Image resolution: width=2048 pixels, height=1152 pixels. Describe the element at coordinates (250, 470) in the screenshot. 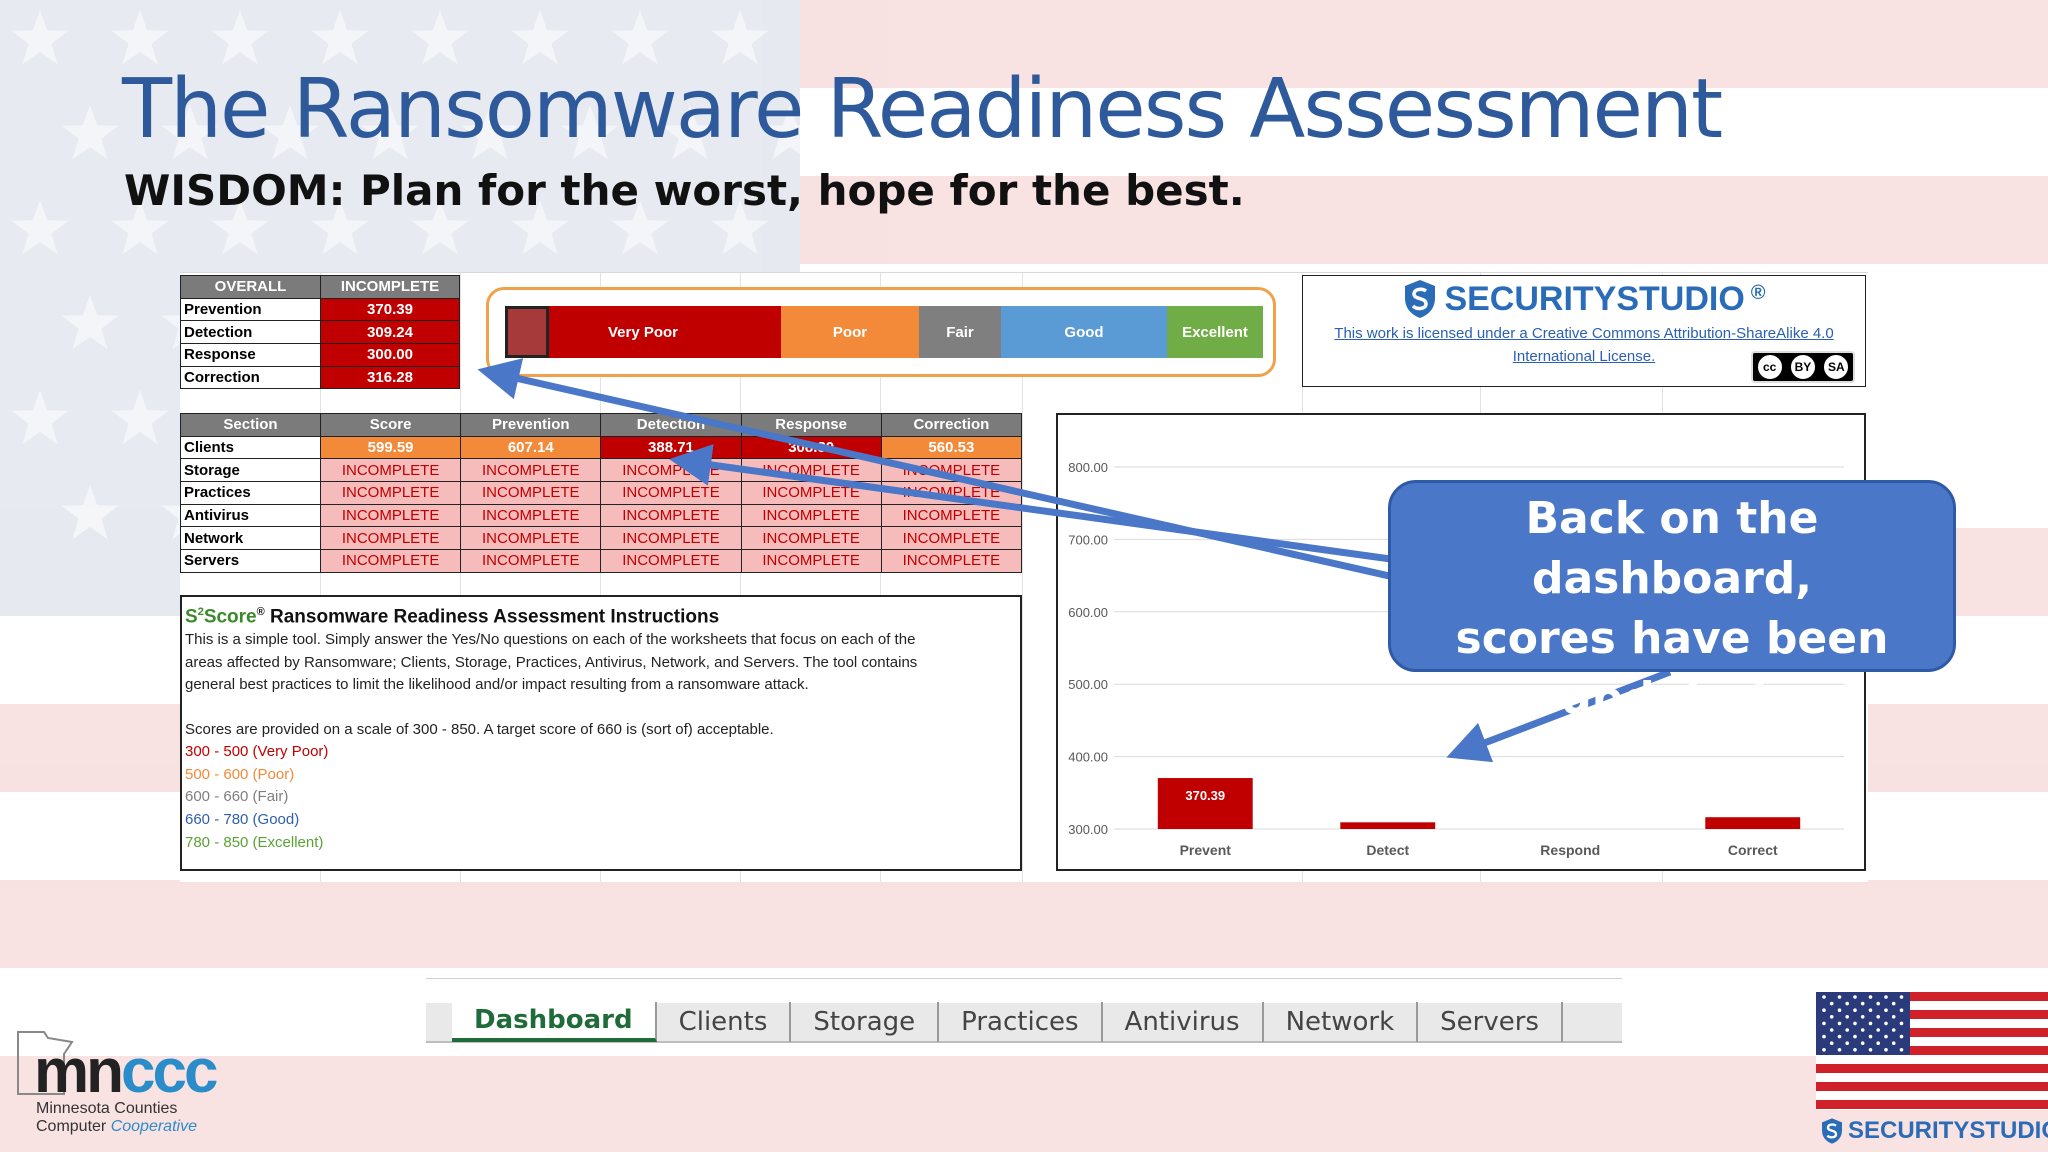

I see `section-label: Storage` at that location.